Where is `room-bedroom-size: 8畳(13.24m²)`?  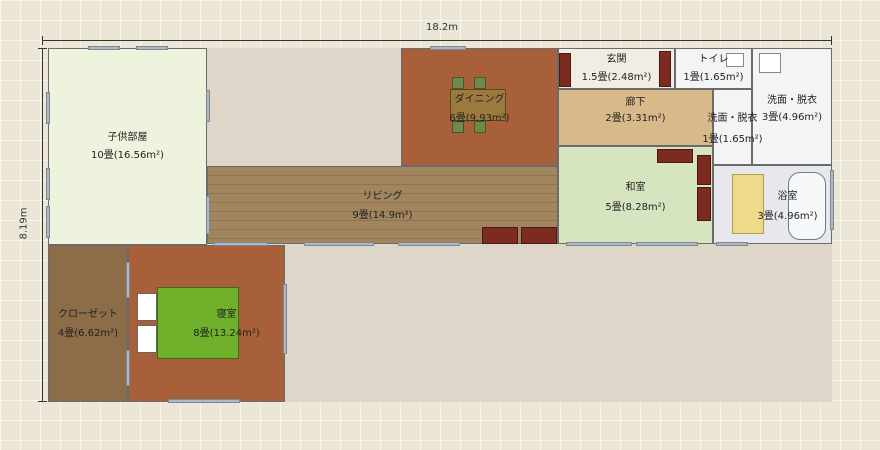
room-bedroom-size: 8畳(13.24m²) is located at coordinates (226, 333).